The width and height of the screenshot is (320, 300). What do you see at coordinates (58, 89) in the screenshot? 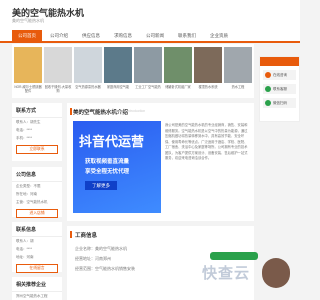
I see `product-caption: 回收干燥剂-大量收购` at bounding box center [58, 89].